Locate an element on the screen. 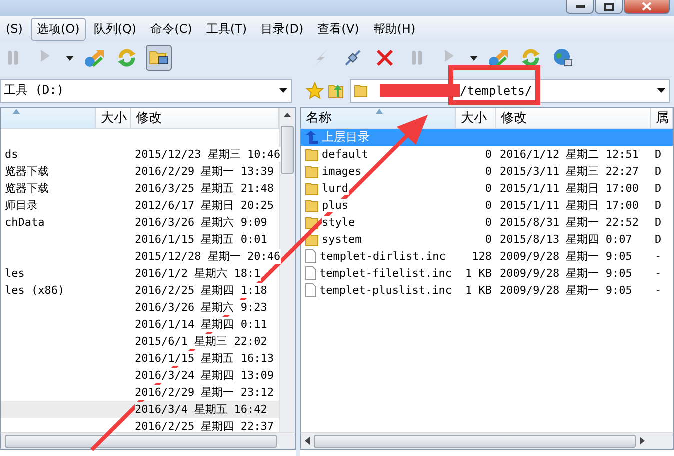 The image size is (674, 456). modified-date: 2016/2/25 星期四 22:37 is located at coordinates (204, 425).